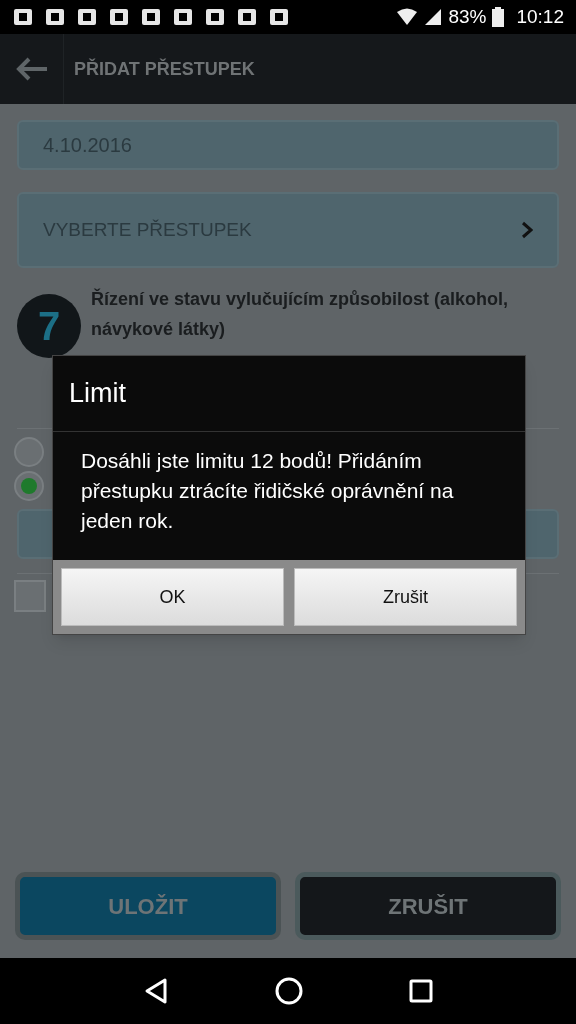 Image resolution: width=576 pixels, height=1024 pixels. What do you see at coordinates (156, 991) in the screenshot?
I see `back-icon` at bounding box center [156, 991].